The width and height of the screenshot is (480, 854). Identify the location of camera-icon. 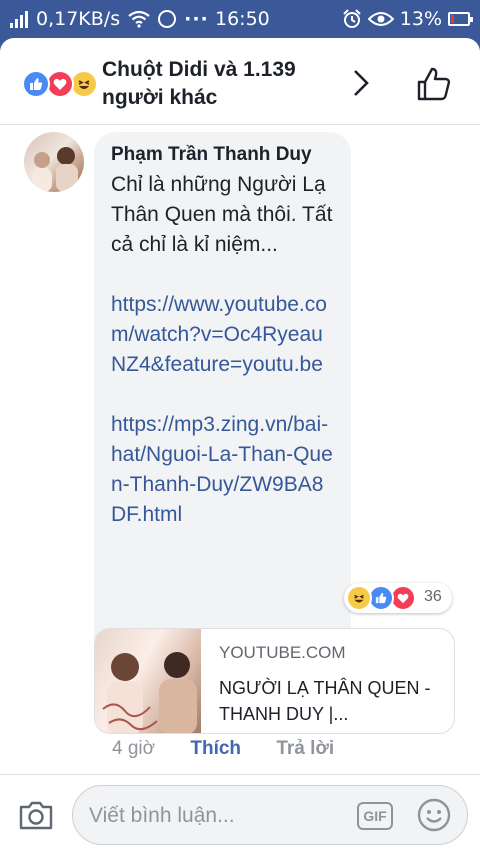
(36, 815).